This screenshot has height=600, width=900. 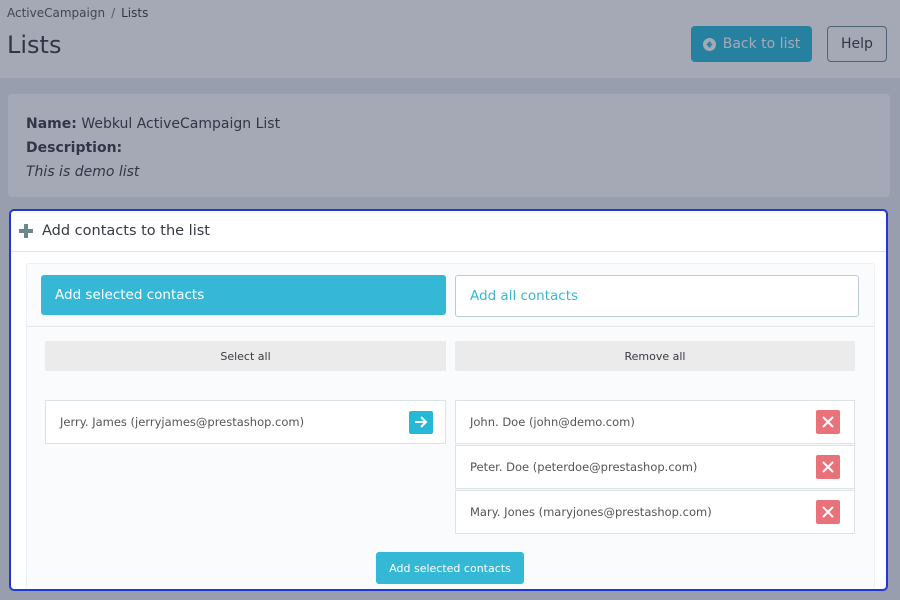 I want to click on panel-heading-title: Add contacts to the list, so click(x=126, y=231).